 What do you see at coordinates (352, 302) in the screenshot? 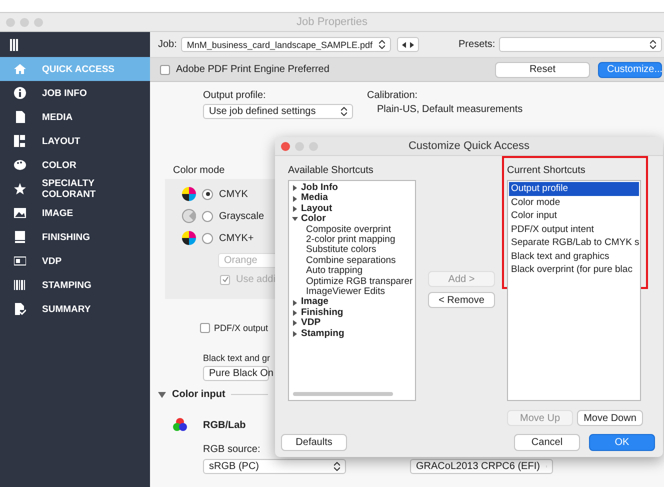
I see `tree-item: Image` at bounding box center [352, 302].